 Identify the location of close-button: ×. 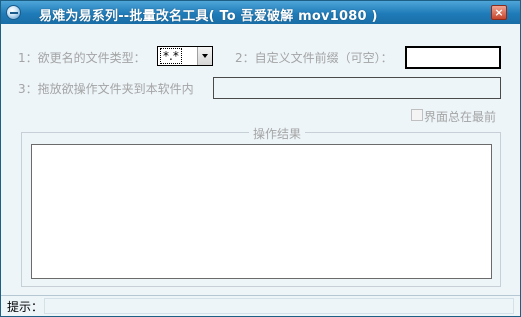
(499, 12).